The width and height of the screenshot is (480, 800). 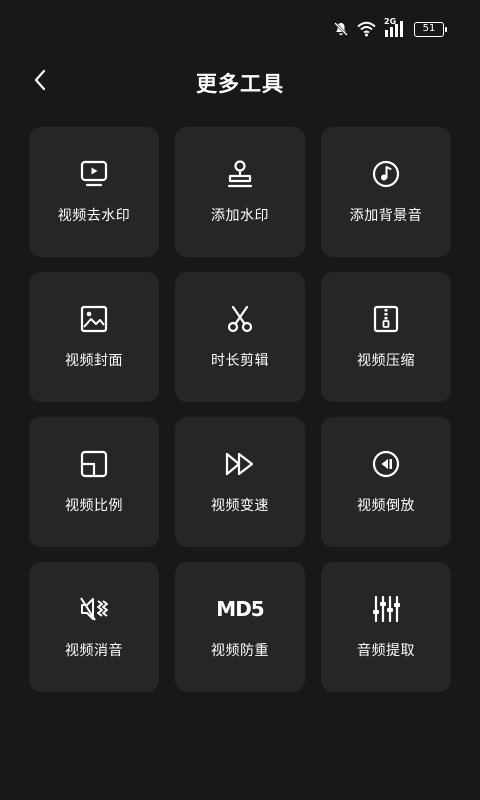 What do you see at coordinates (240, 192) in the screenshot?
I see `tool-add-watermark: 添加水印` at bounding box center [240, 192].